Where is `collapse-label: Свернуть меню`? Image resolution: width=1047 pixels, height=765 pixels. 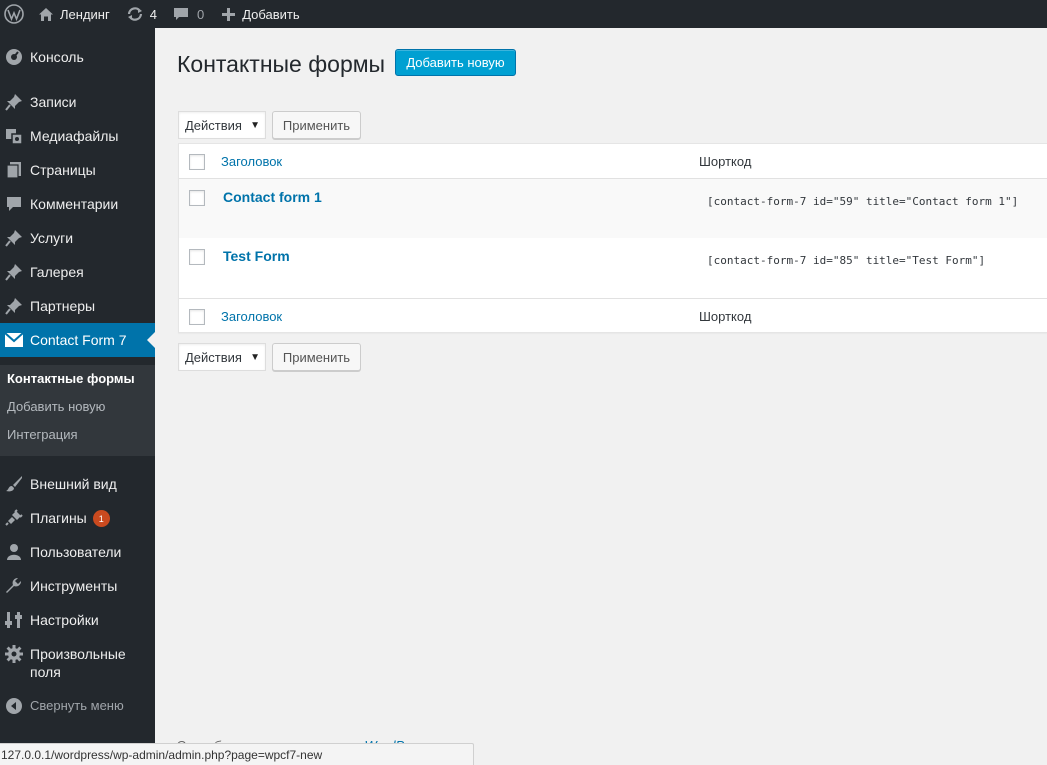
collapse-label: Свернуть меню is located at coordinates (77, 705).